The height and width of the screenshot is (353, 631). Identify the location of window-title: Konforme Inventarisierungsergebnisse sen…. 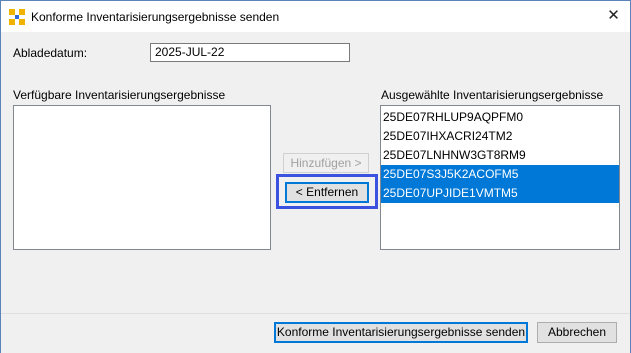
(155, 17).